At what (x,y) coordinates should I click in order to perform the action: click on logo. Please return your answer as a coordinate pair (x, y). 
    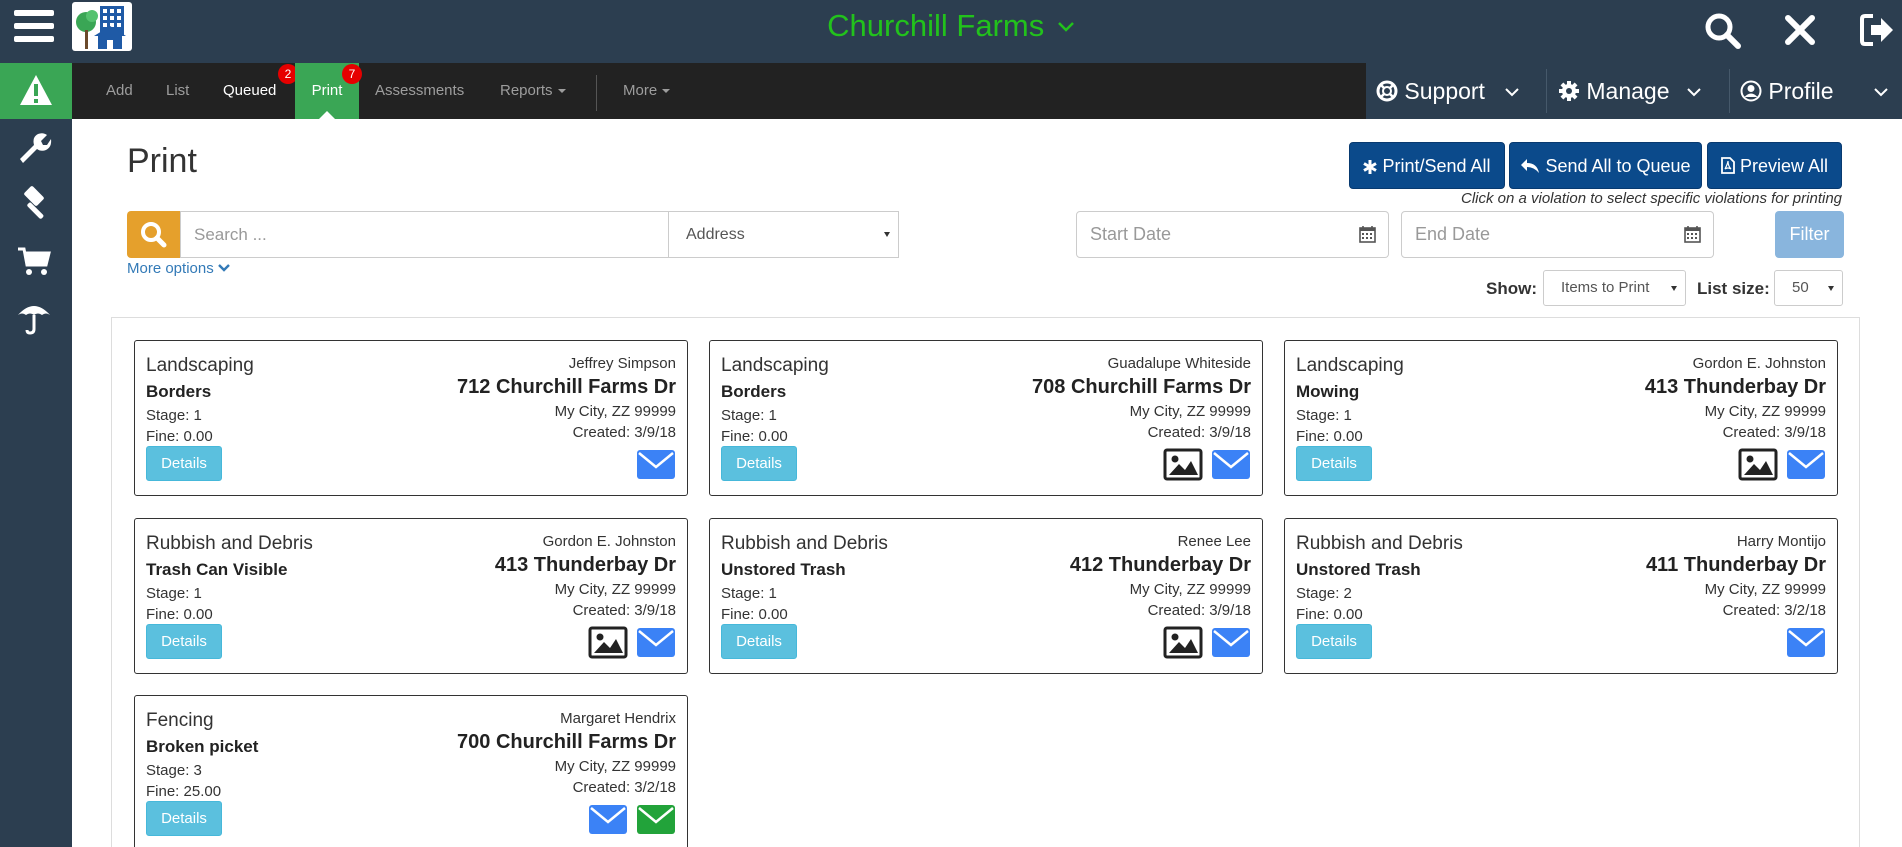
    Looking at the image, I should click on (102, 26).